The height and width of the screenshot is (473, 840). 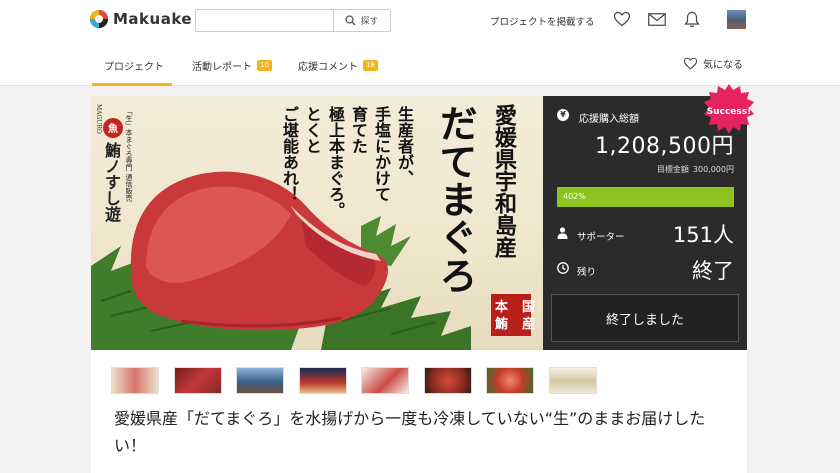 I want to click on supporters-value: 151人, so click(x=703, y=235).